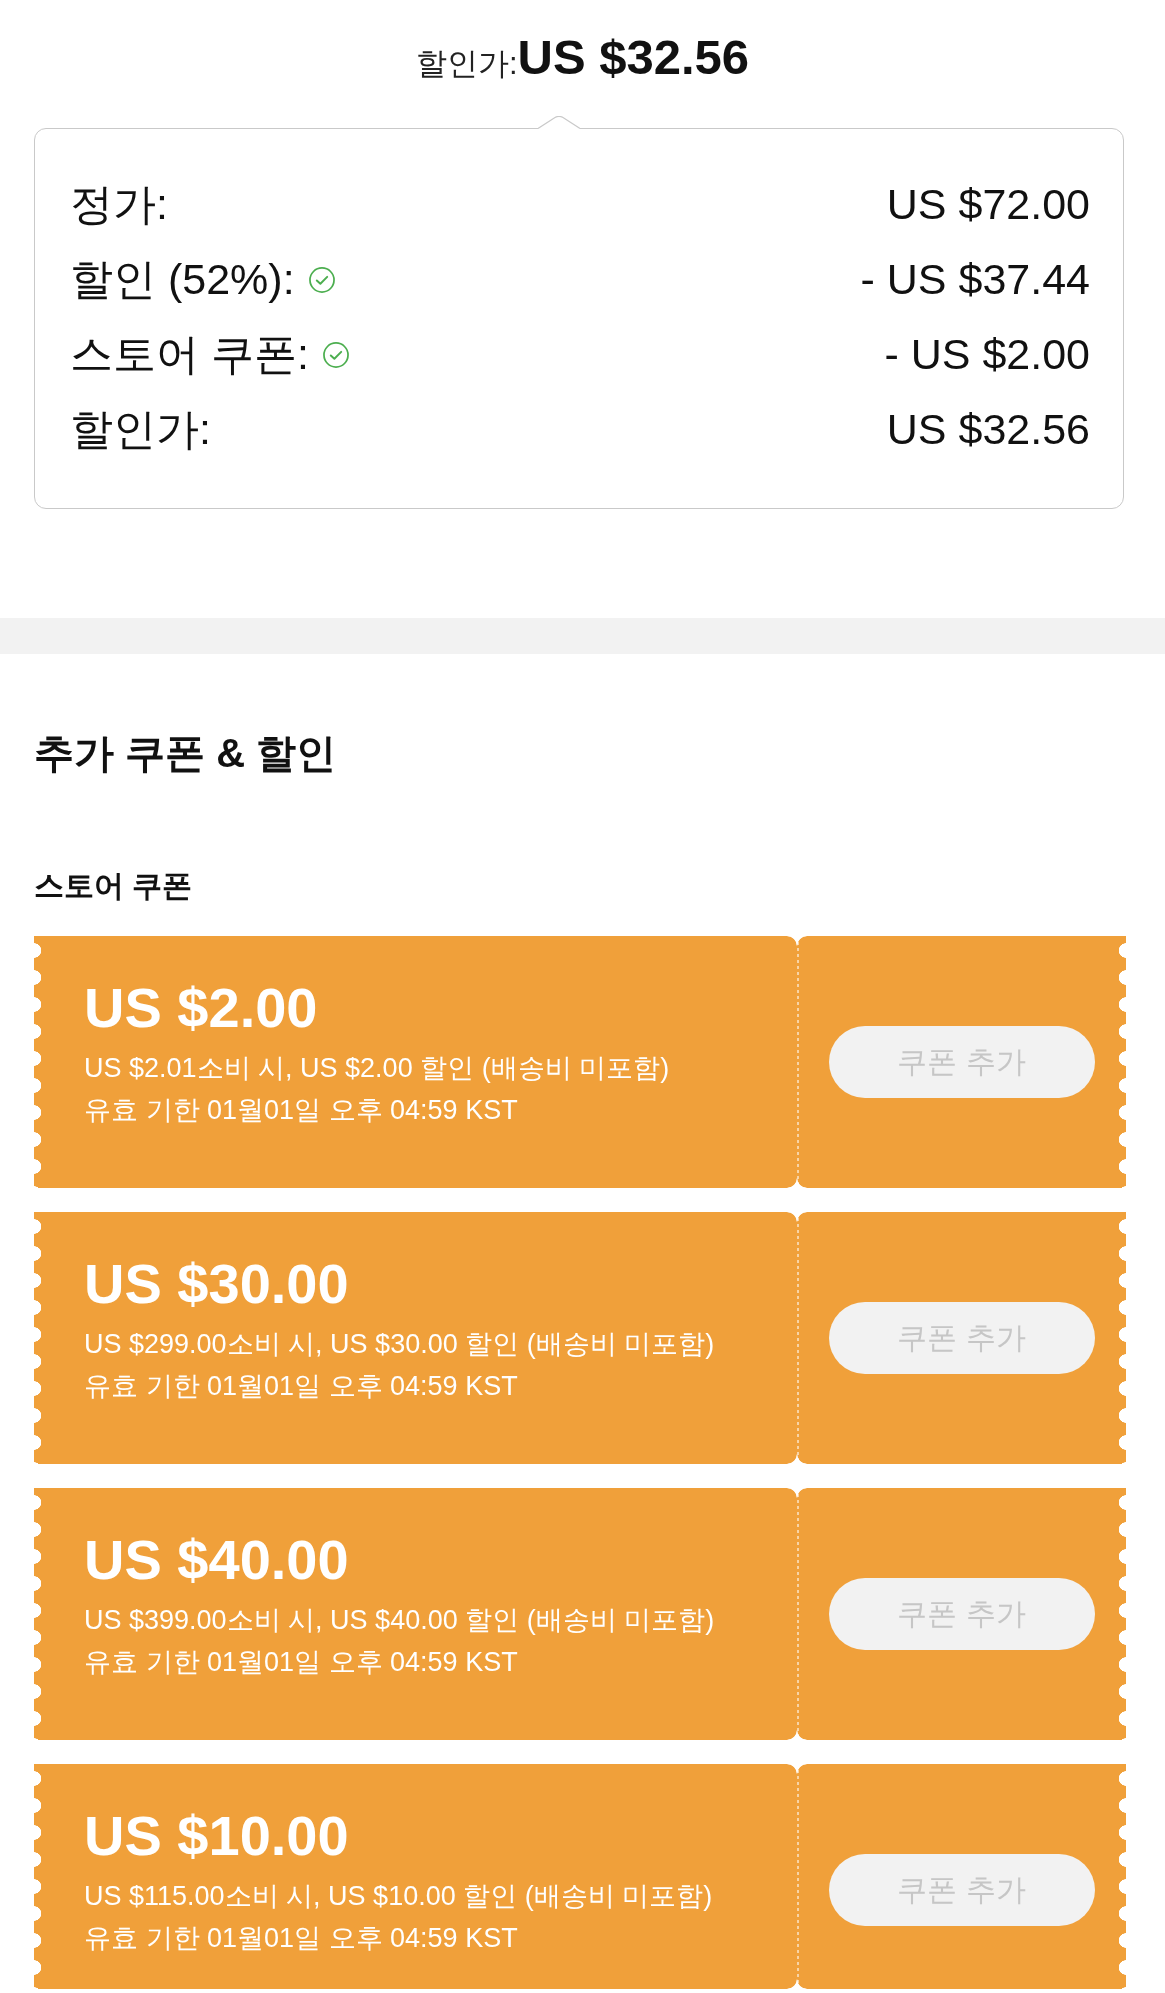 The width and height of the screenshot is (1165, 1993). I want to click on breakdown-value: - US $2.00, so click(987, 354).